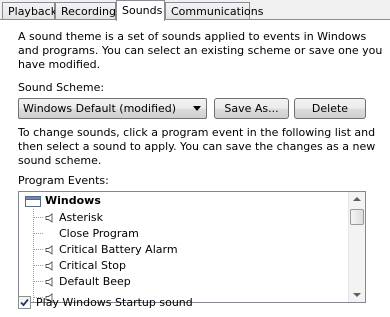 The height and width of the screenshot is (317, 390). Describe the element at coordinates (33, 11) in the screenshot. I see `tab-label: Playback` at that location.